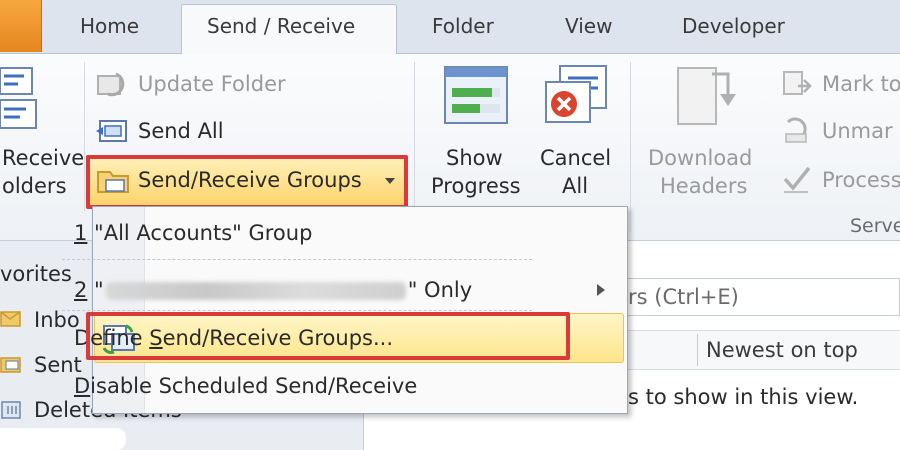  What do you see at coordinates (95, 290) in the screenshot?
I see `menu-item-2-prefix: "` at bounding box center [95, 290].